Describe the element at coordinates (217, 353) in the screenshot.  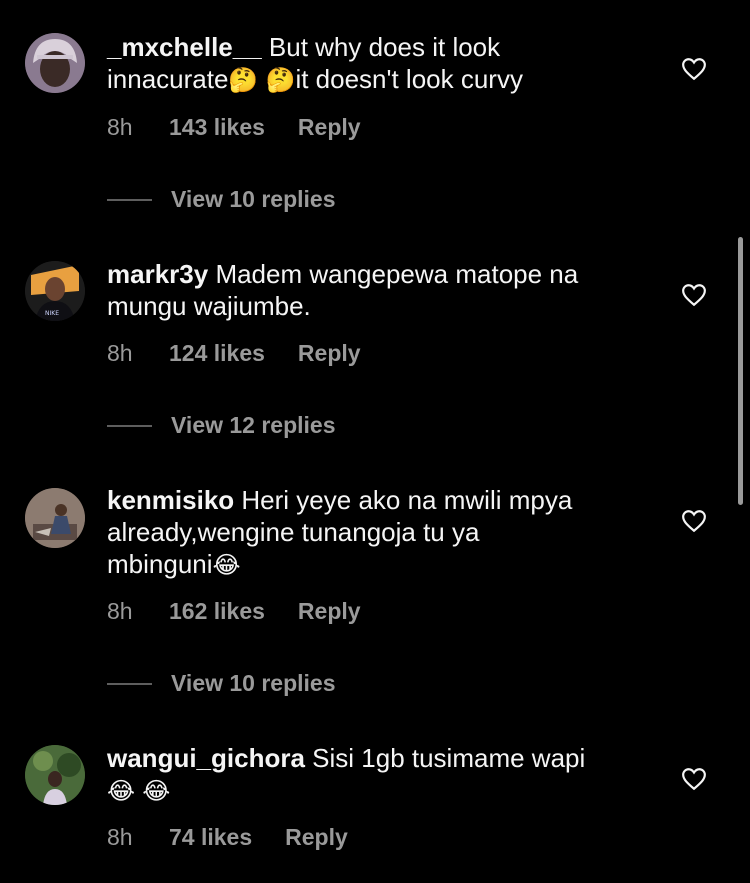
I see `likes-count: 124 likes` at that location.